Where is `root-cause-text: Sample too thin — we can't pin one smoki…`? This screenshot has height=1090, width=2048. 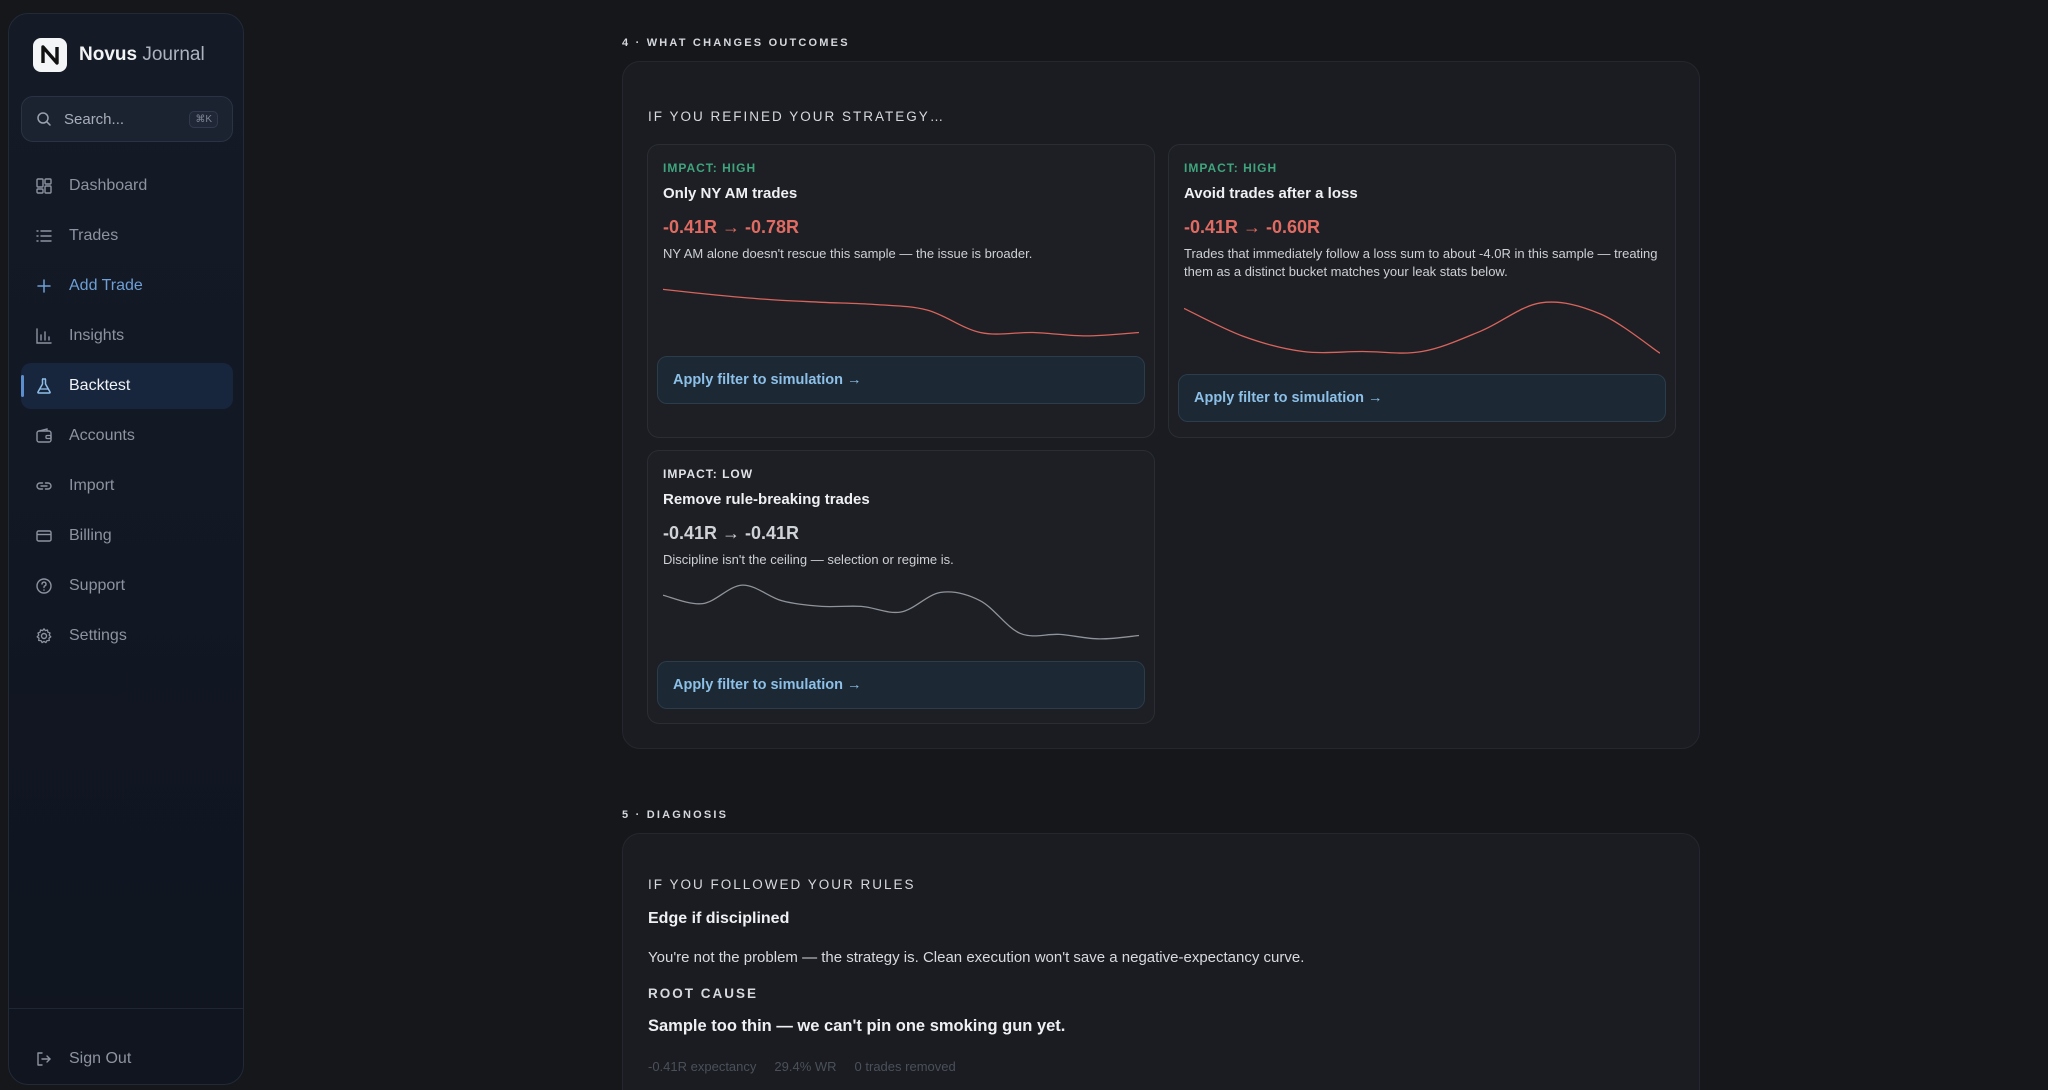 root-cause-text: Sample too thin — we can't pin one smoki… is located at coordinates (857, 1026).